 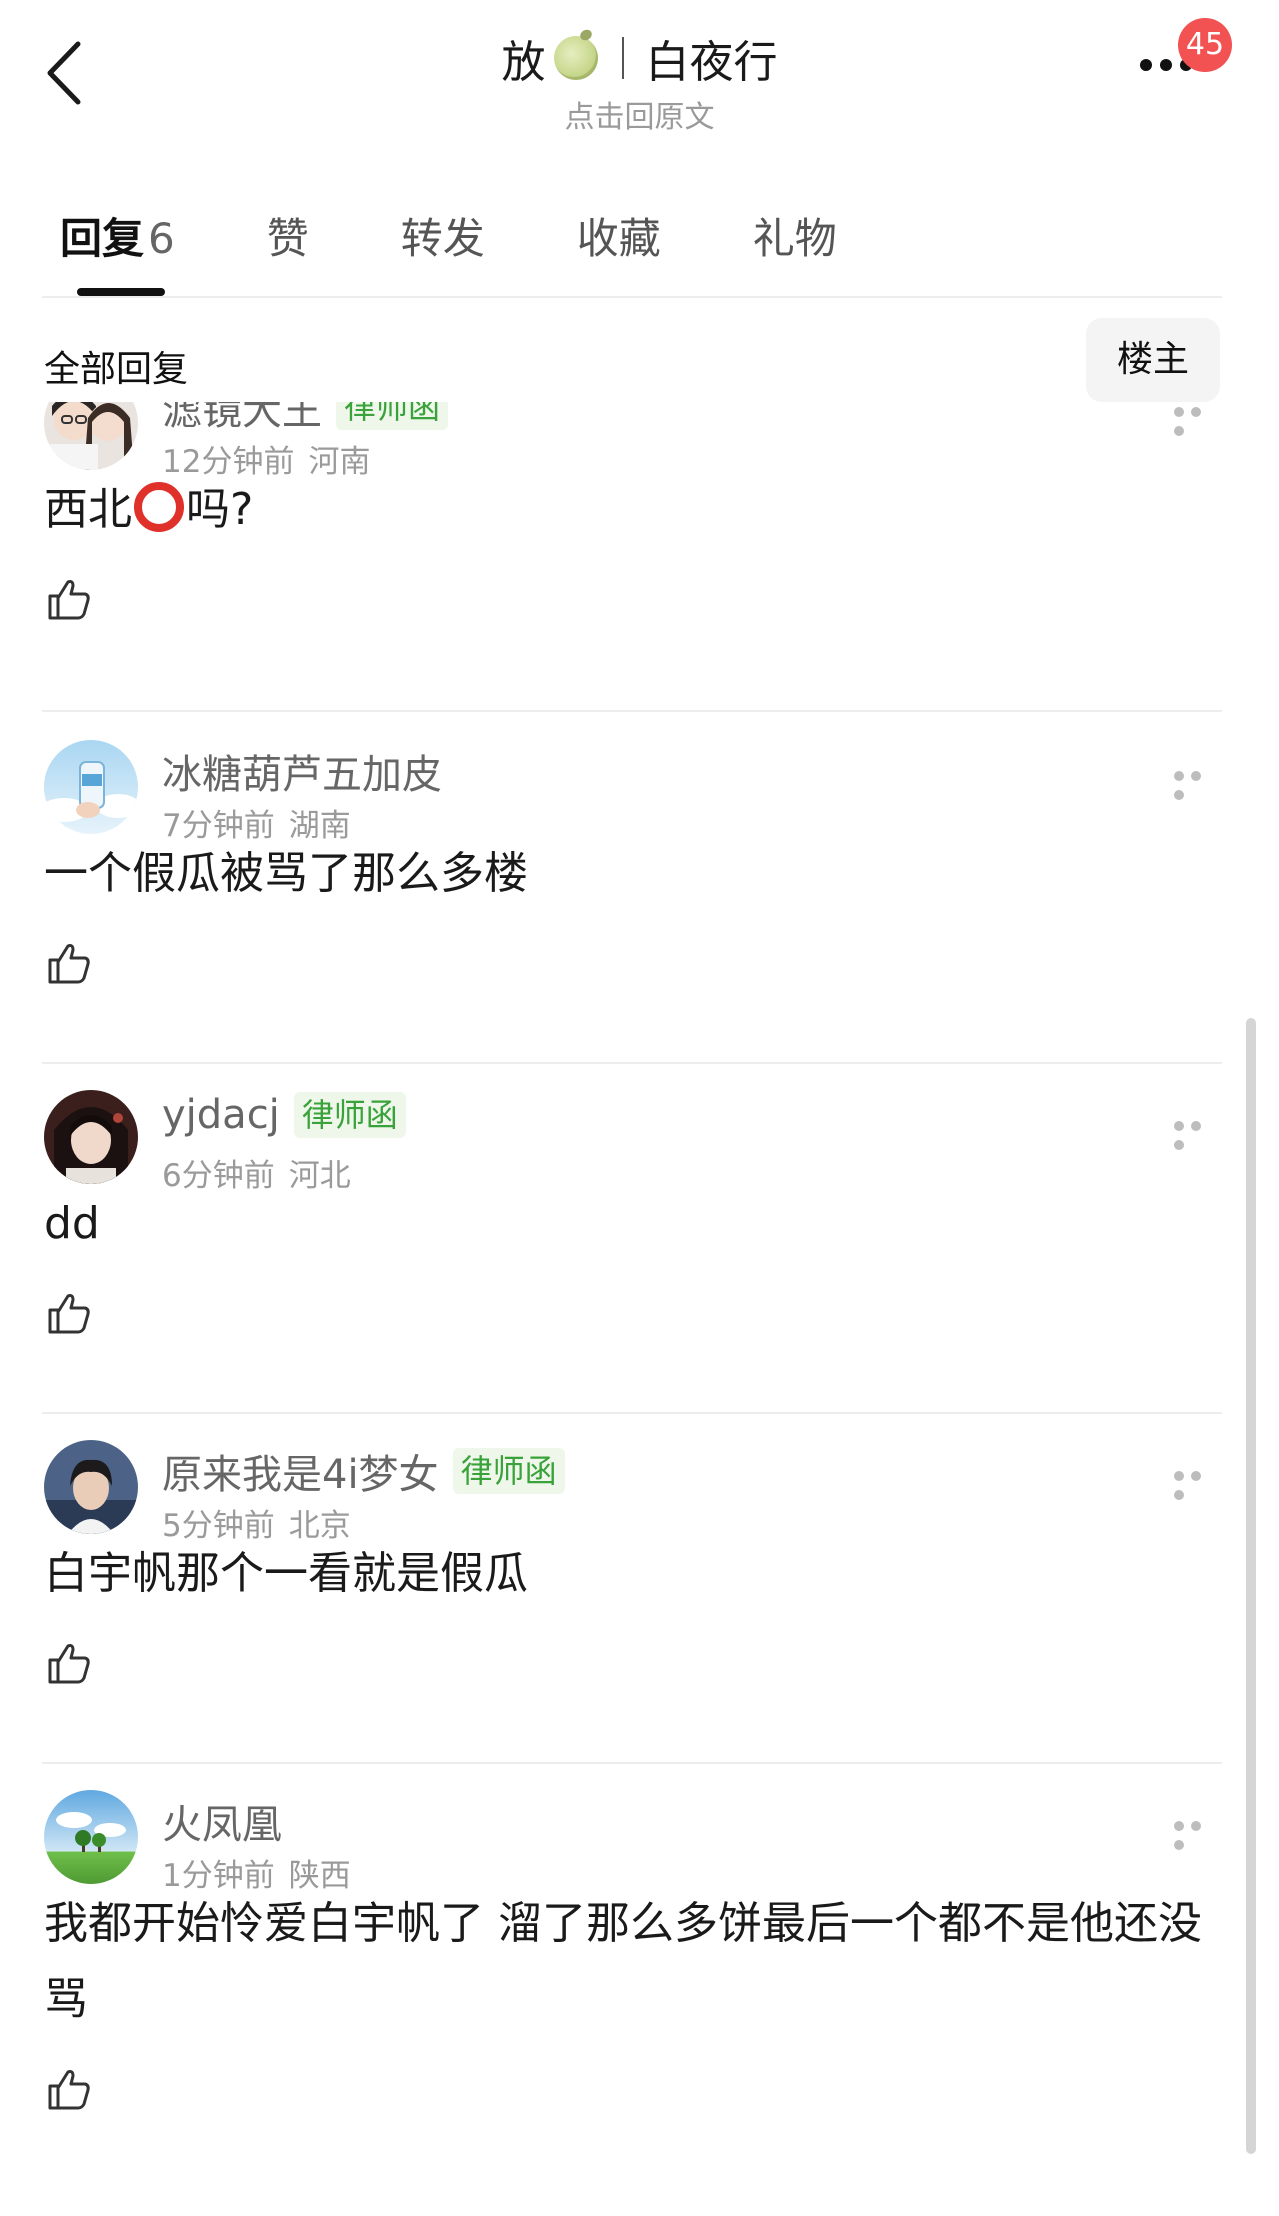 I want to click on username-row: yjdacj 律师函, so click(x=284, y=1115).